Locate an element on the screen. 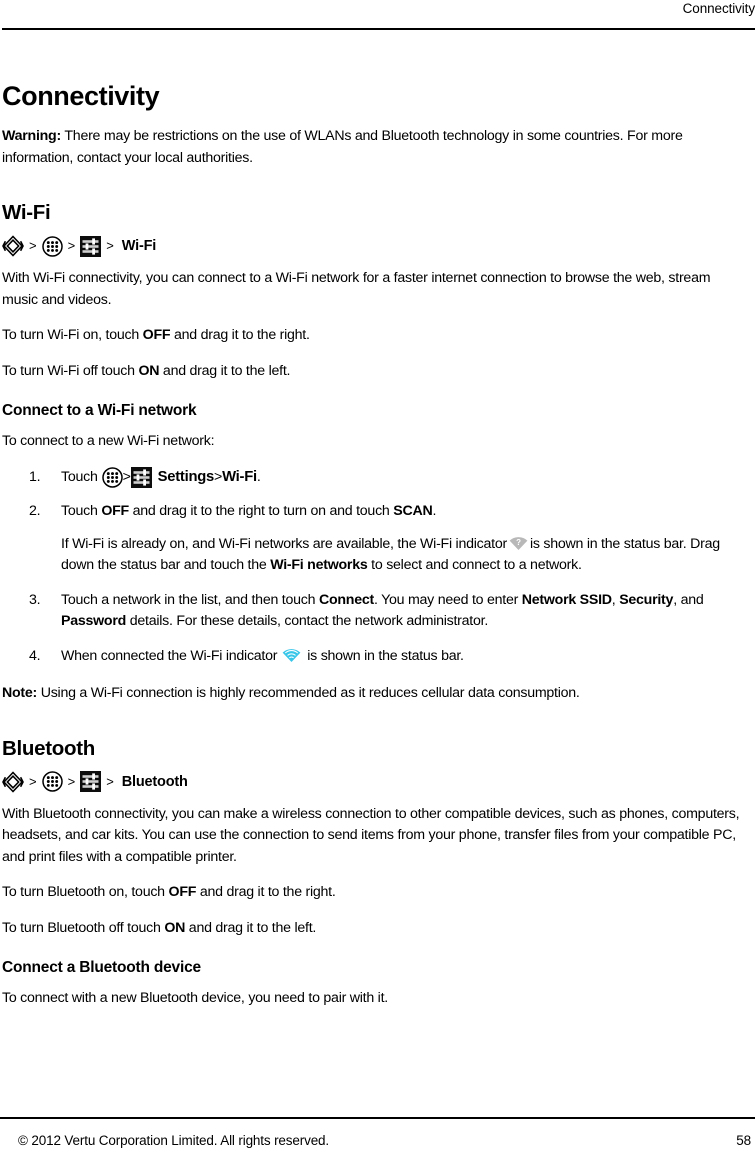 Image resolution: width=755 pixels, height=1162 pixels. step-1-touch-label: Touch is located at coordinates (79, 476).